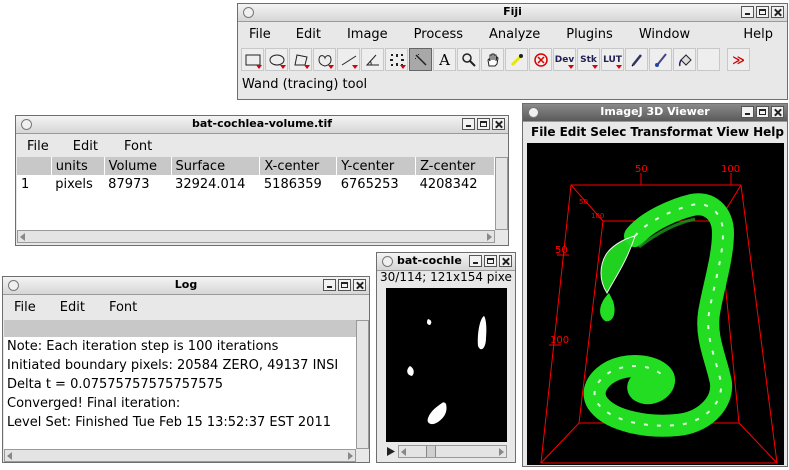  What do you see at coordinates (468, 59) in the screenshot?
I see `magnifier-tool` at bounding box center [468, 59].